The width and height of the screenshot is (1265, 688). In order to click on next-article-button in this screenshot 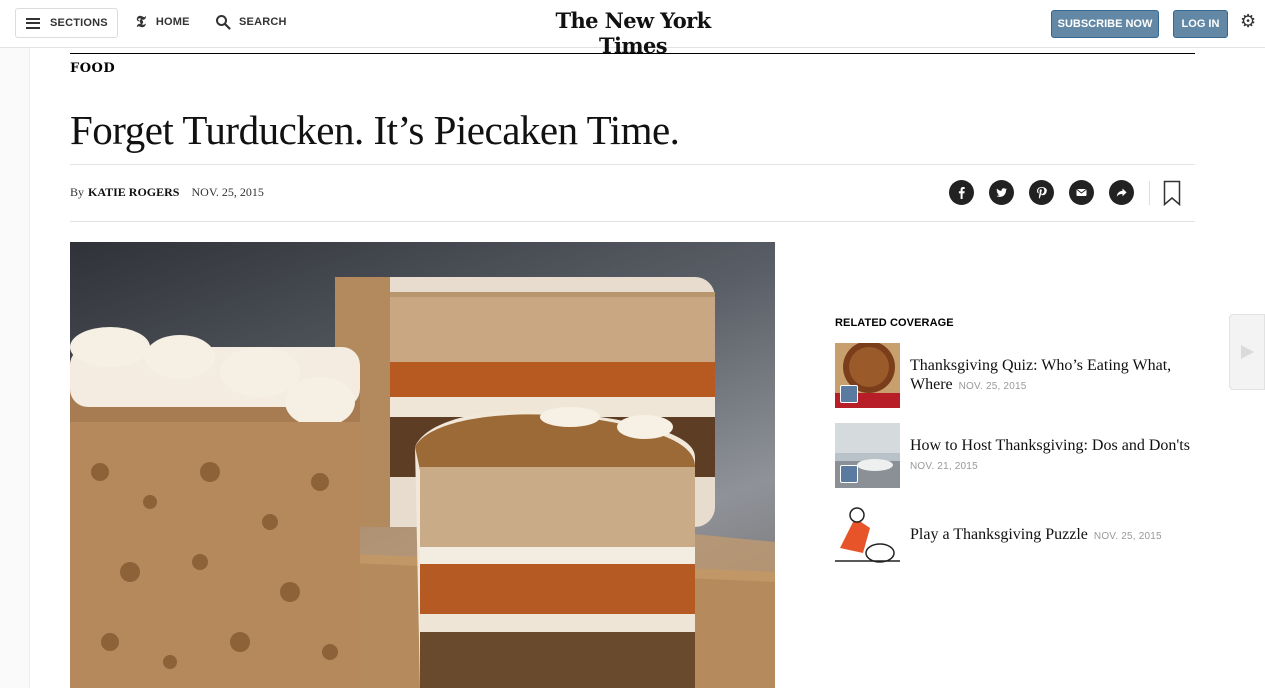, I will do `click(1247, 352)`.